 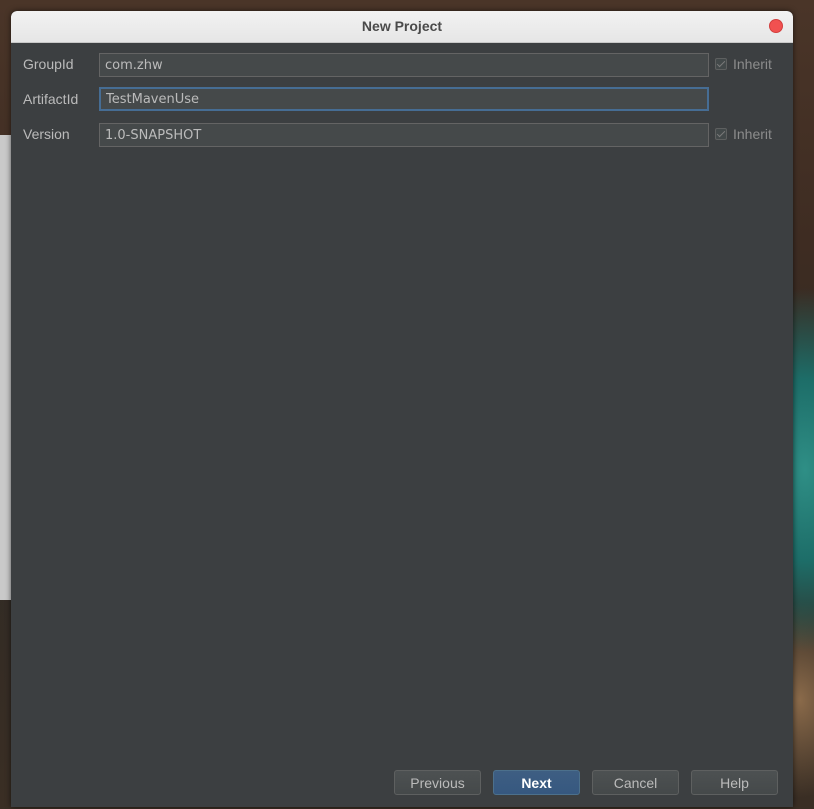 I want to click on version-input, so click(x=404, y=135).